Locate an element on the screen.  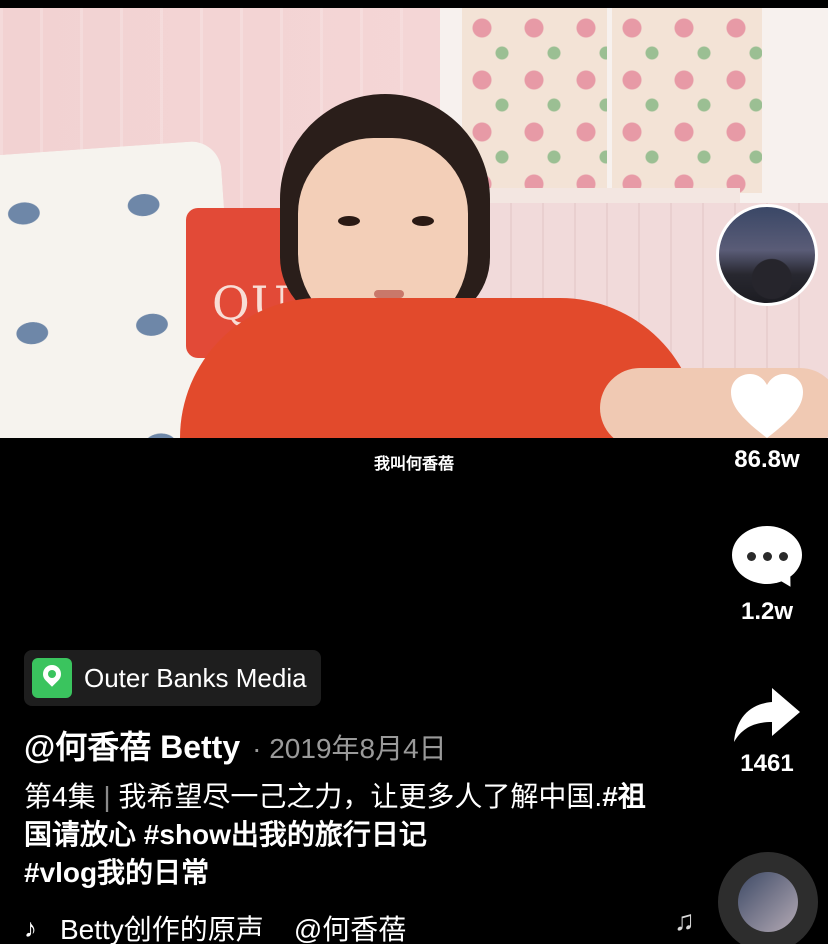
comment-count: 1.2w is located at coordinates (767, 611).